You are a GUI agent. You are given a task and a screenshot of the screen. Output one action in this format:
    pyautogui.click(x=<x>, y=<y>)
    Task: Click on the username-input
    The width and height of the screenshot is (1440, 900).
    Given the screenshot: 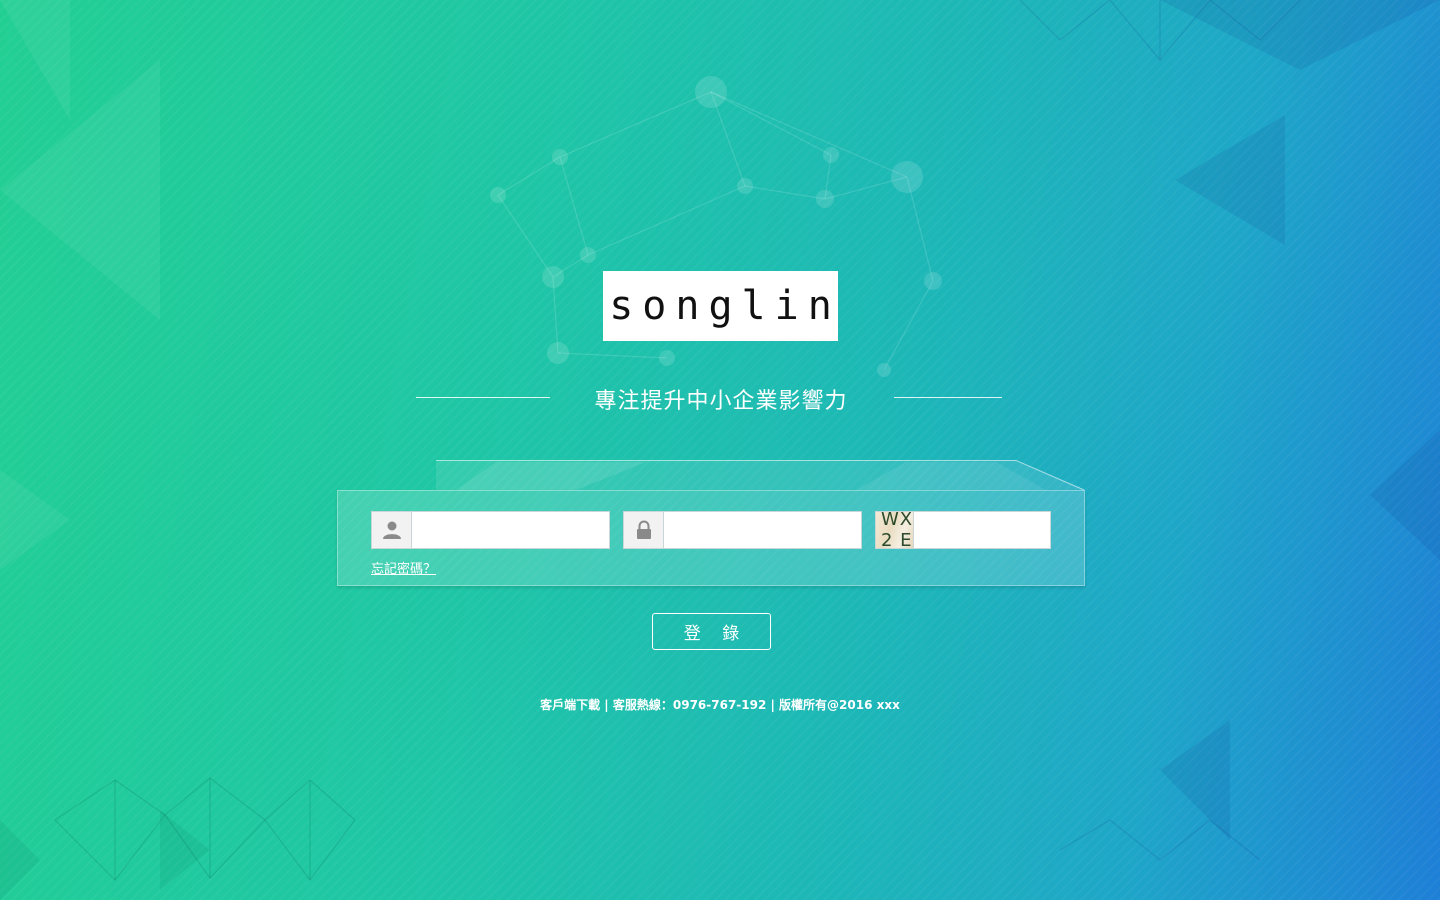 What is the action you would take?
    pyautogui.click(x=510, y=530)
    